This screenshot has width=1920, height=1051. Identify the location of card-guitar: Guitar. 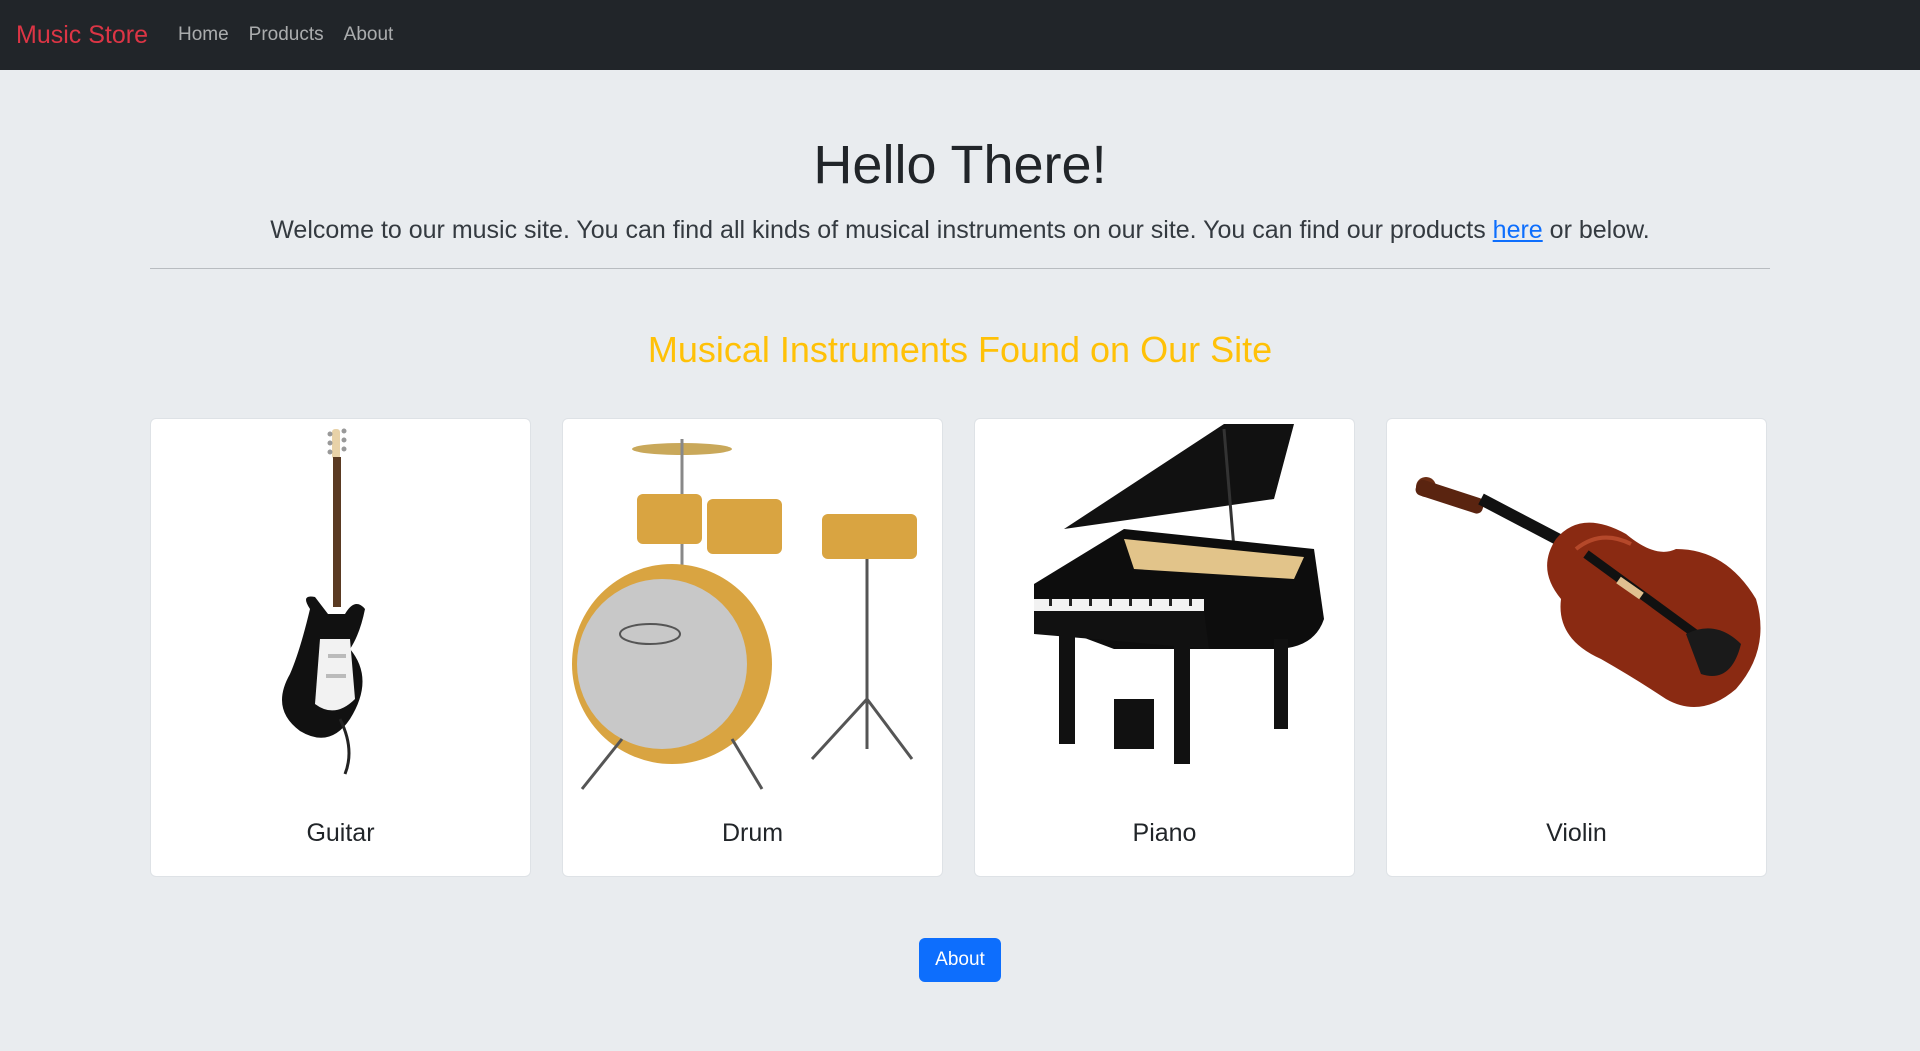
(340, 647).